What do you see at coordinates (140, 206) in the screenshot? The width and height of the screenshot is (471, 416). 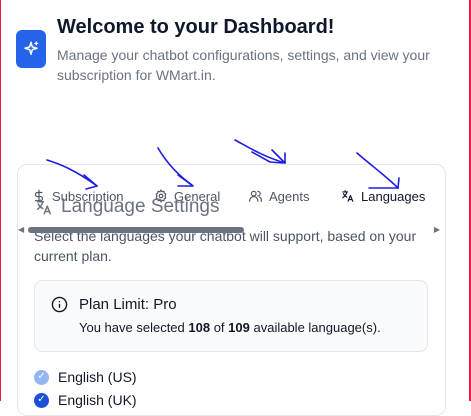 I see `section-heading-text: Language Settings` at bounding box center [140, 206].